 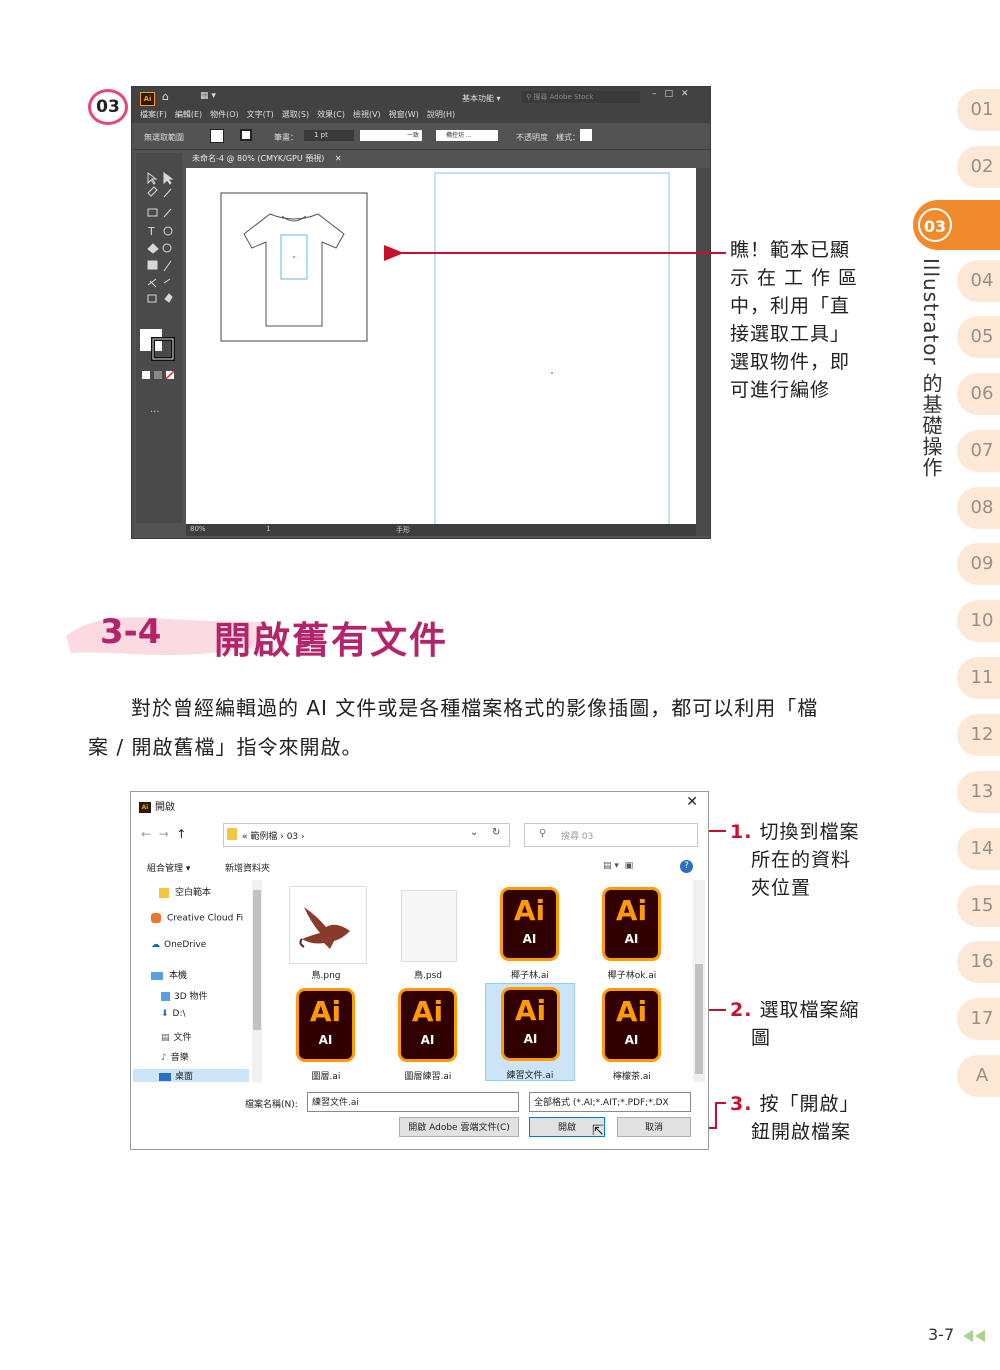 I want to click on sidebar-scroll-thumb, so click(x=257, y=960).